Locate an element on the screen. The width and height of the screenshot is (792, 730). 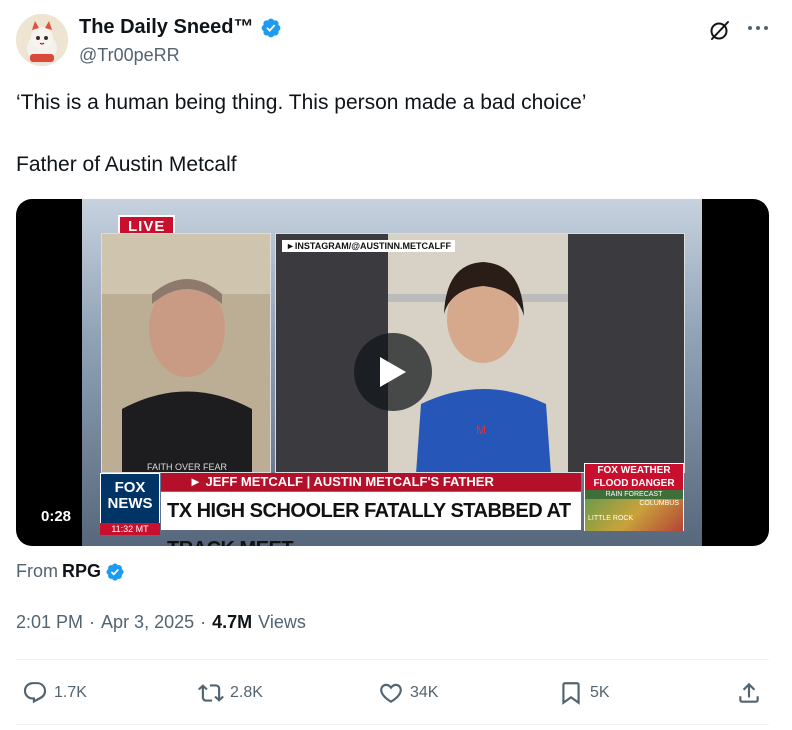
bookmark-button: 5K is located at coordinates (584, 693).